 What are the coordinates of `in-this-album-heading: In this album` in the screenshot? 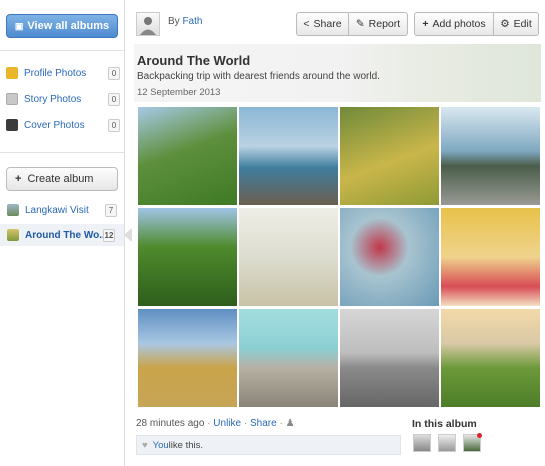 It's located at (444, 424).